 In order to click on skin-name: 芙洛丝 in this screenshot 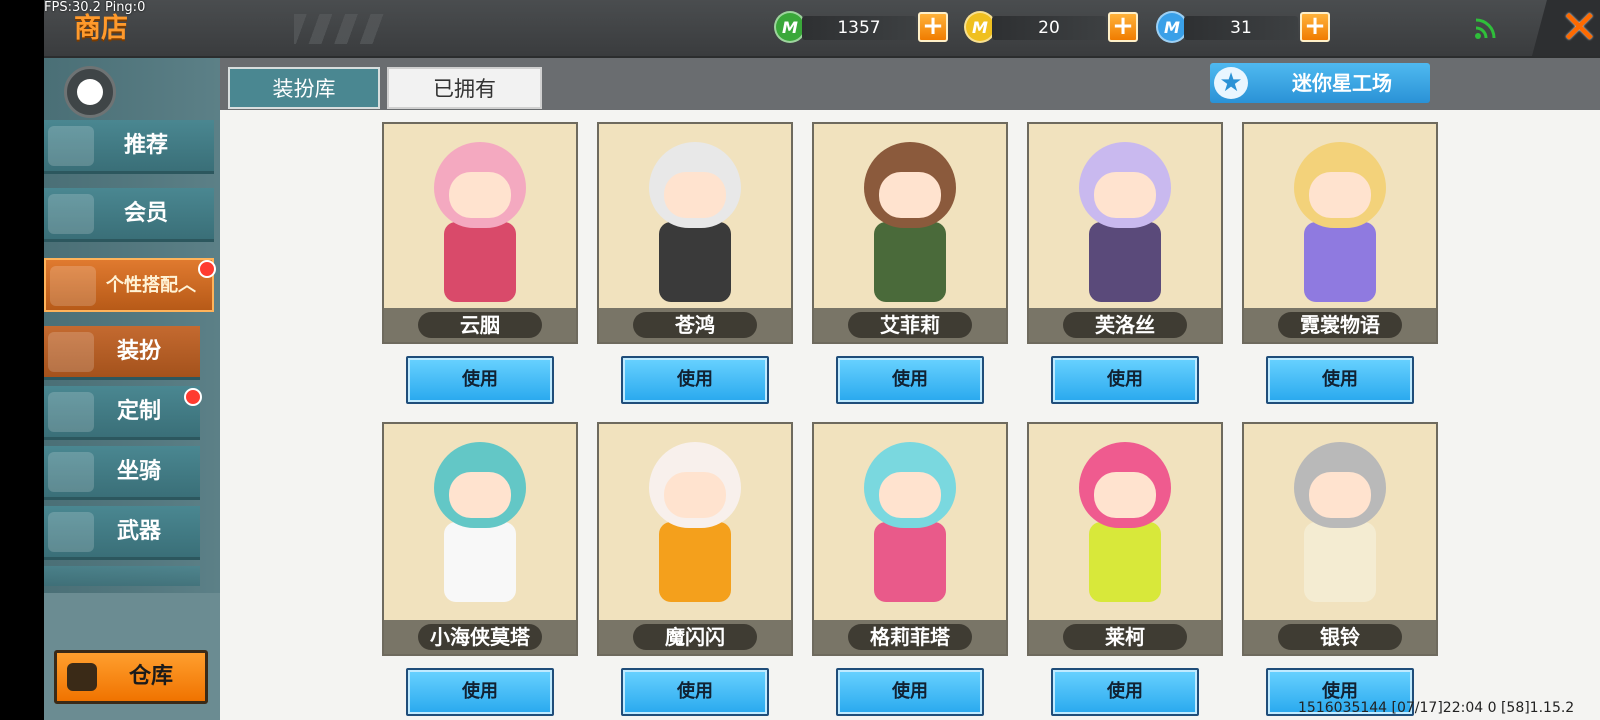, I will do `click(1125, 325)`.